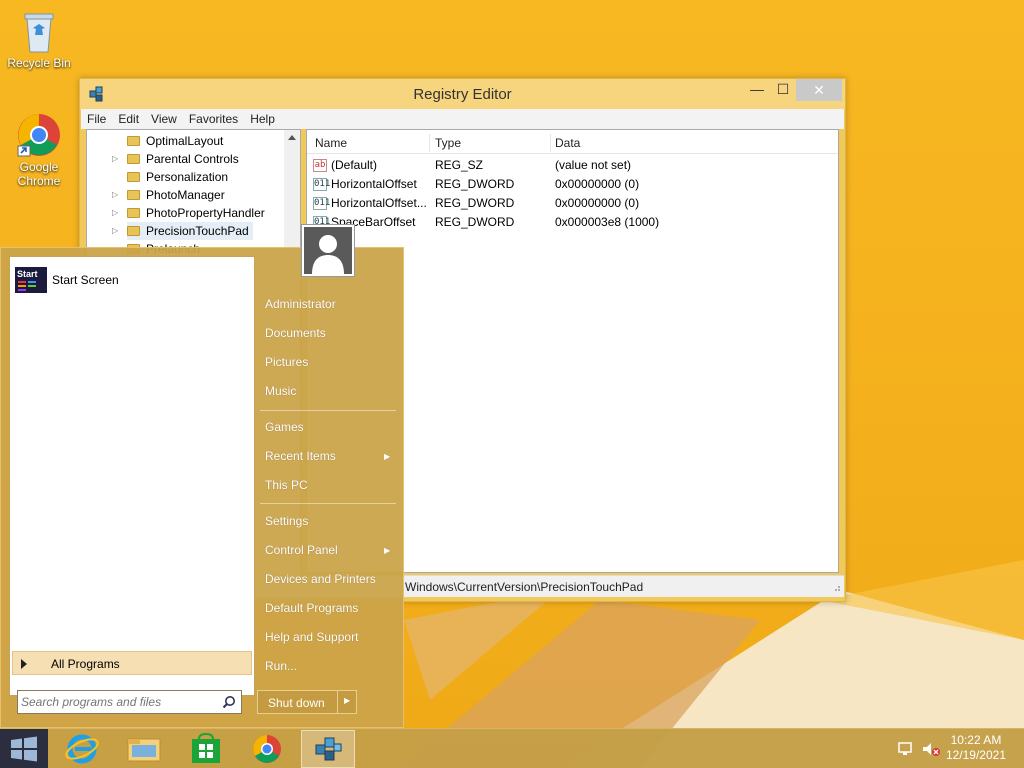  I want to click on pinned-item-start-screen: Start Start Screen, so click(130, 280).